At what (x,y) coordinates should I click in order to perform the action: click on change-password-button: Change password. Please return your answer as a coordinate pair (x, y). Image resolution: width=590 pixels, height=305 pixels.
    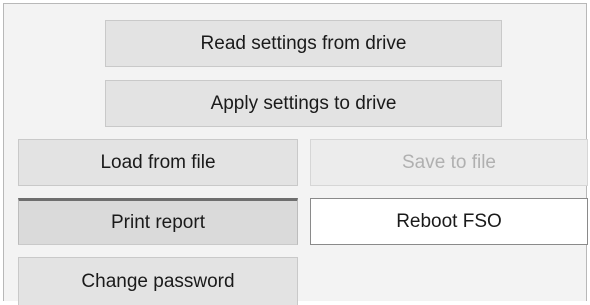
    Looking at the image, I should click on (158, 281).